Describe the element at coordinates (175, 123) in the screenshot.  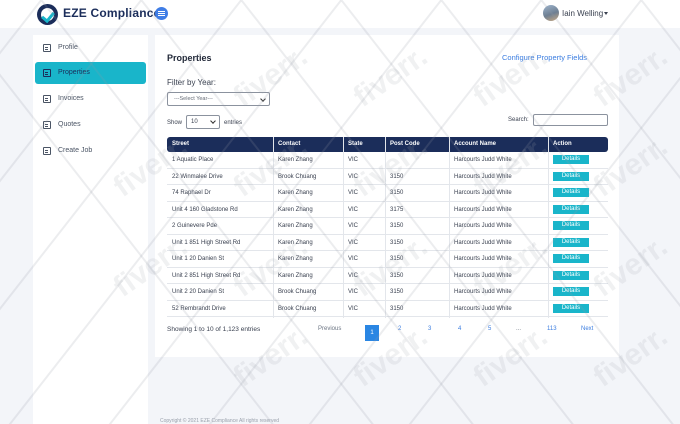
I see `show-label: Show` at that location.